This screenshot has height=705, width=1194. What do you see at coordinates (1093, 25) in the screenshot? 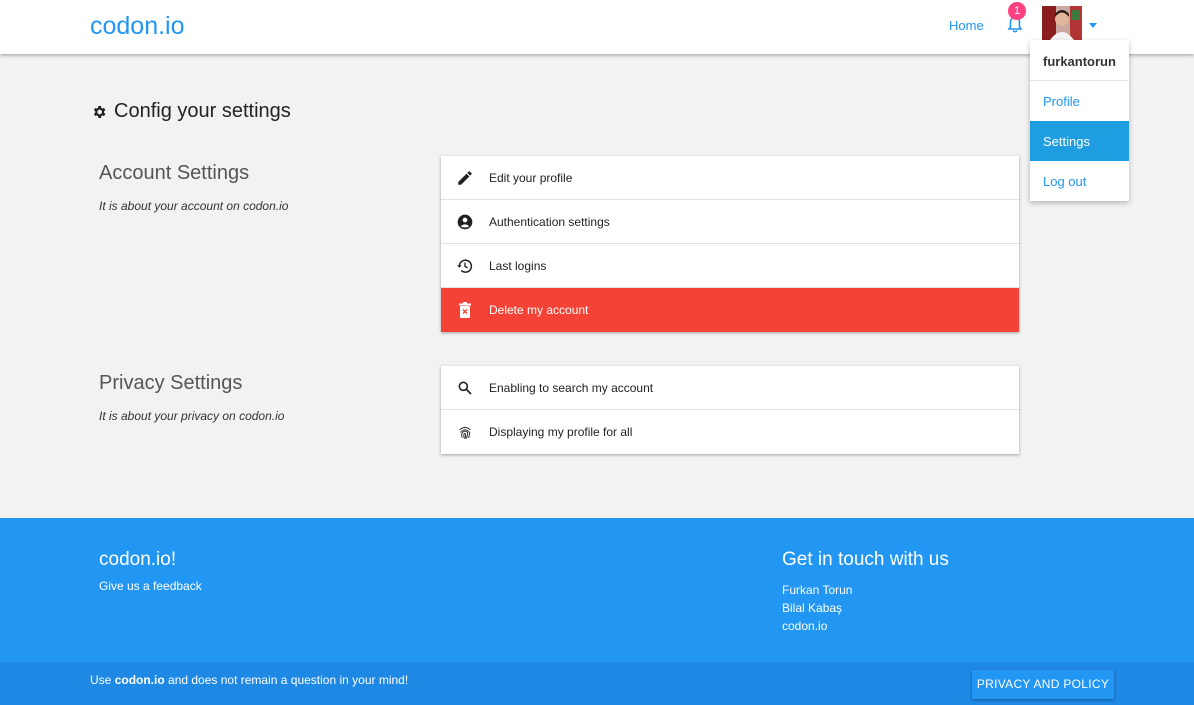
I see `chevron-down-icon` at bounding box center [1093, 25].